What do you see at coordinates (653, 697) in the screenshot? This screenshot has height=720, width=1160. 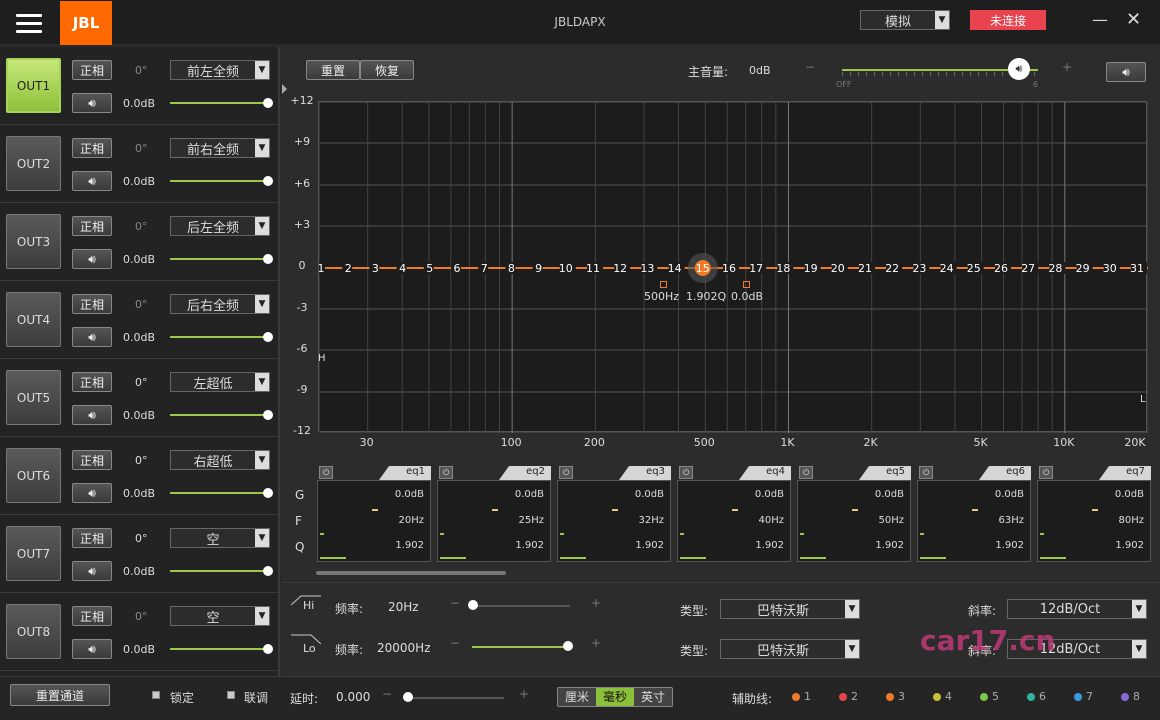 I see `unit-option: 英寸` at bounding box center [653, 697].